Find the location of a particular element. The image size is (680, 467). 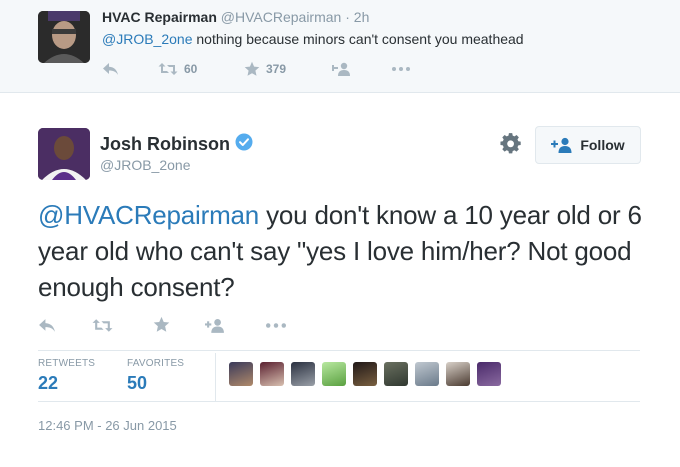

follow-button-label: Follow is located at coordinates (602, 145).